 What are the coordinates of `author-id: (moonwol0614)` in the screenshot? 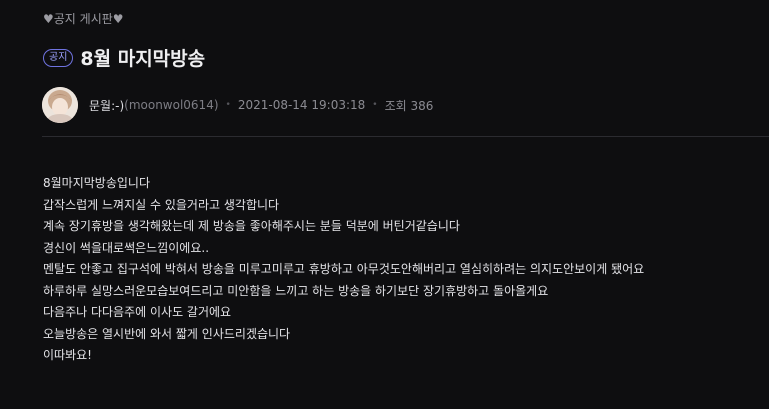 It's located at (171, 105).